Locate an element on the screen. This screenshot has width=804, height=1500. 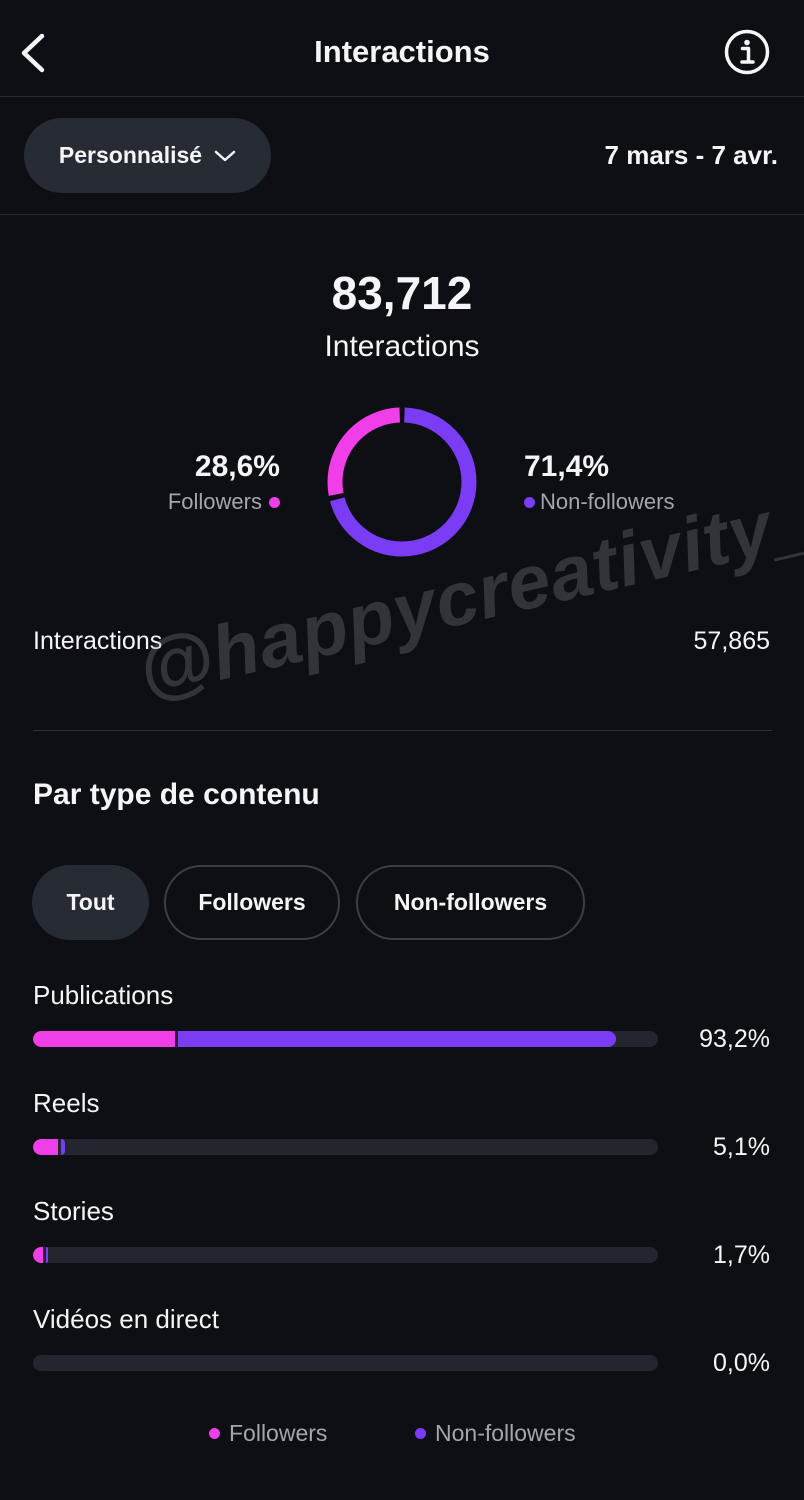
total-interactions-label: Interactions is located at coordinates (402, 346).